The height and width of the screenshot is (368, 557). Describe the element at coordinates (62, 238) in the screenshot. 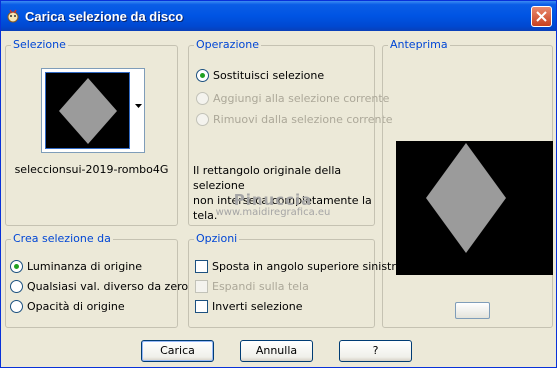

I see `crea-selezione-label: Crea selezione da` at that location.